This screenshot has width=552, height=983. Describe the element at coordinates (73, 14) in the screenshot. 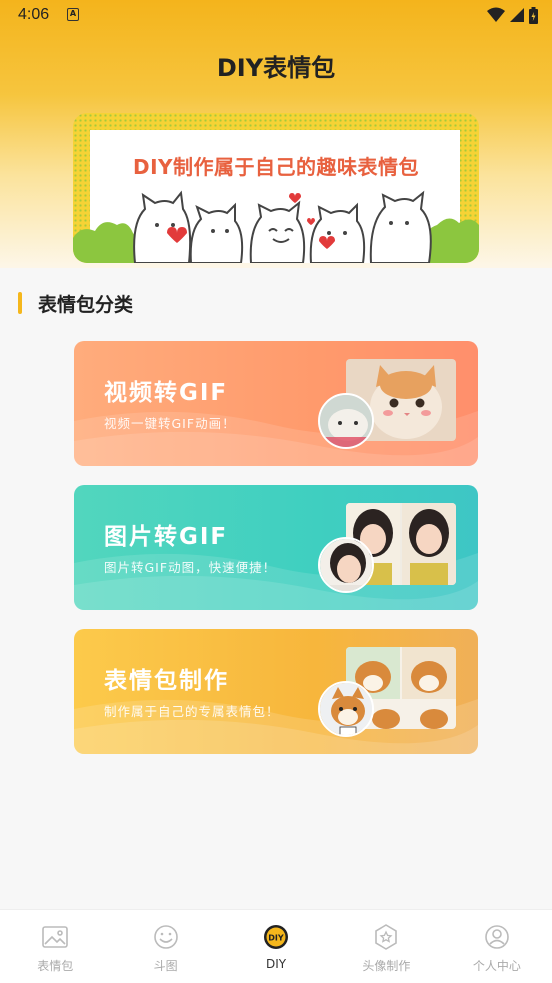

I see `notification-a-icon: A` at that location.